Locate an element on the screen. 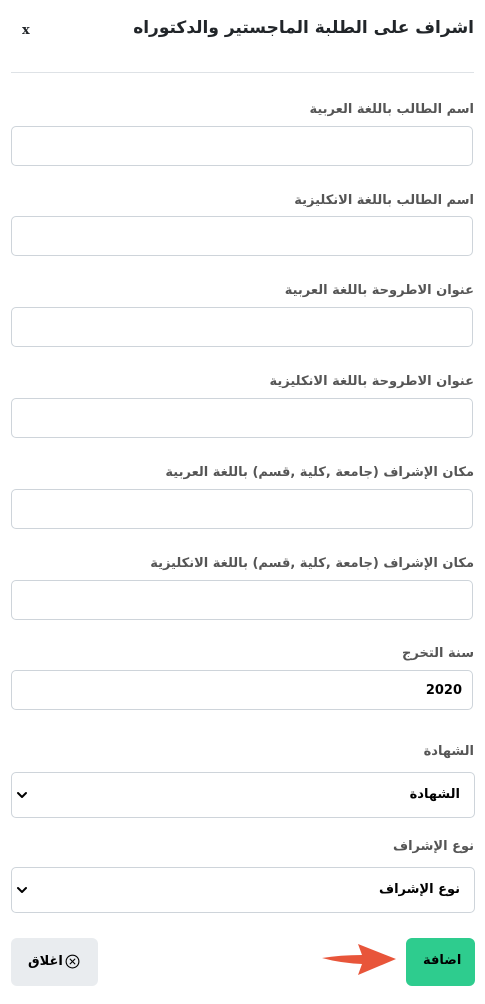 The image size is (485, 1004). thesis-title-ar-input is located at coordinates (242, 327).